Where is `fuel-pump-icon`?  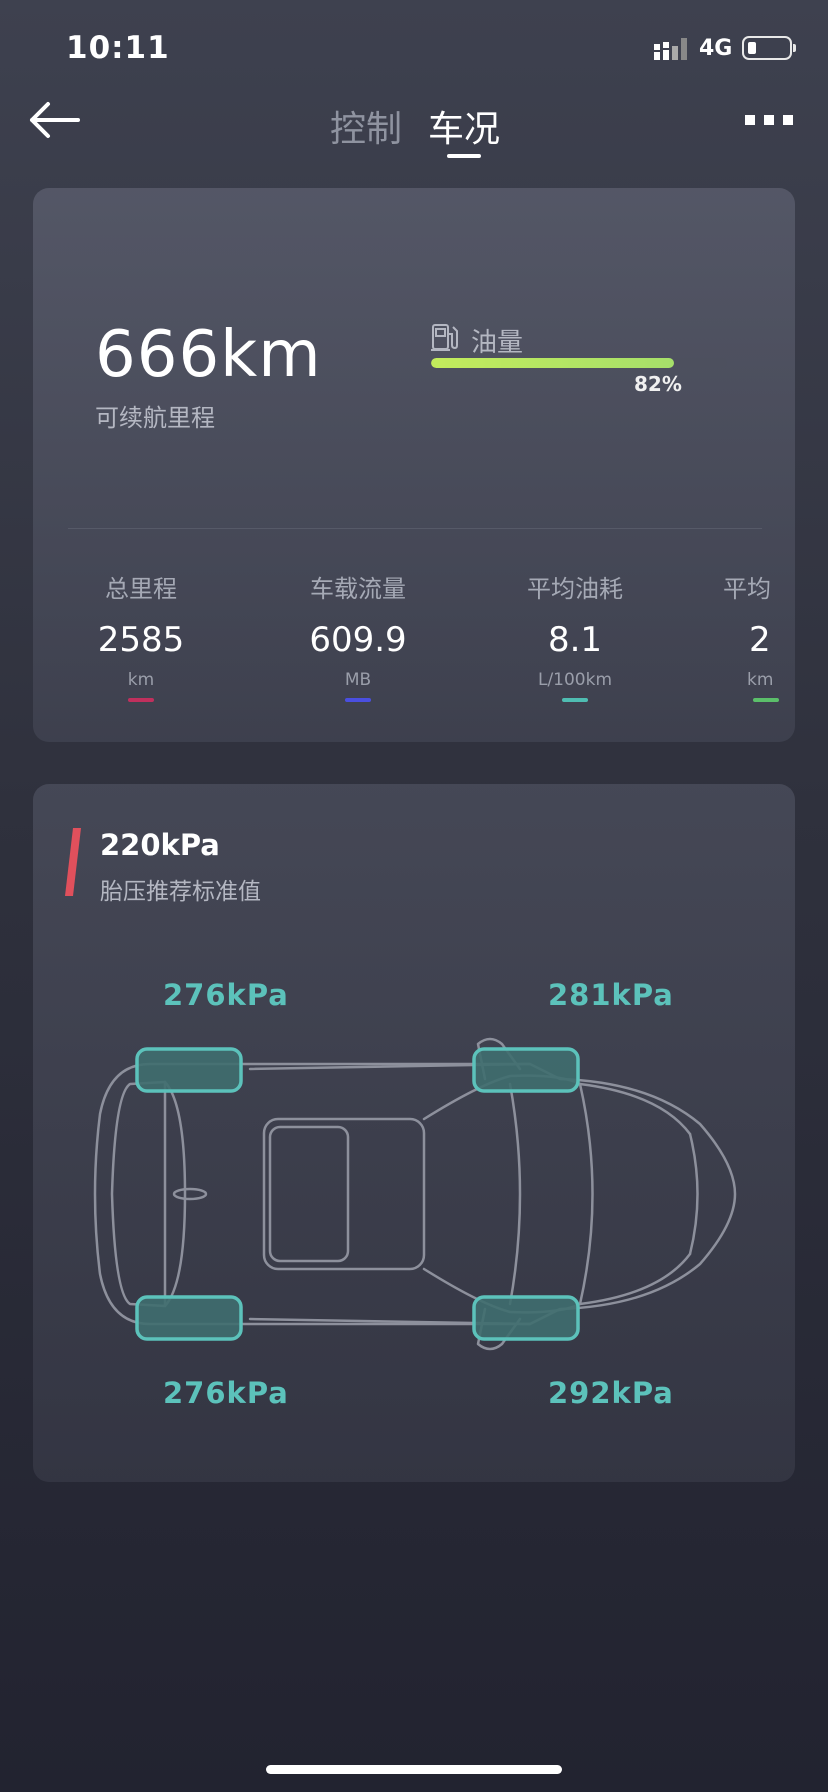
fuel-pump-icon is located at coordinates (444, 337).